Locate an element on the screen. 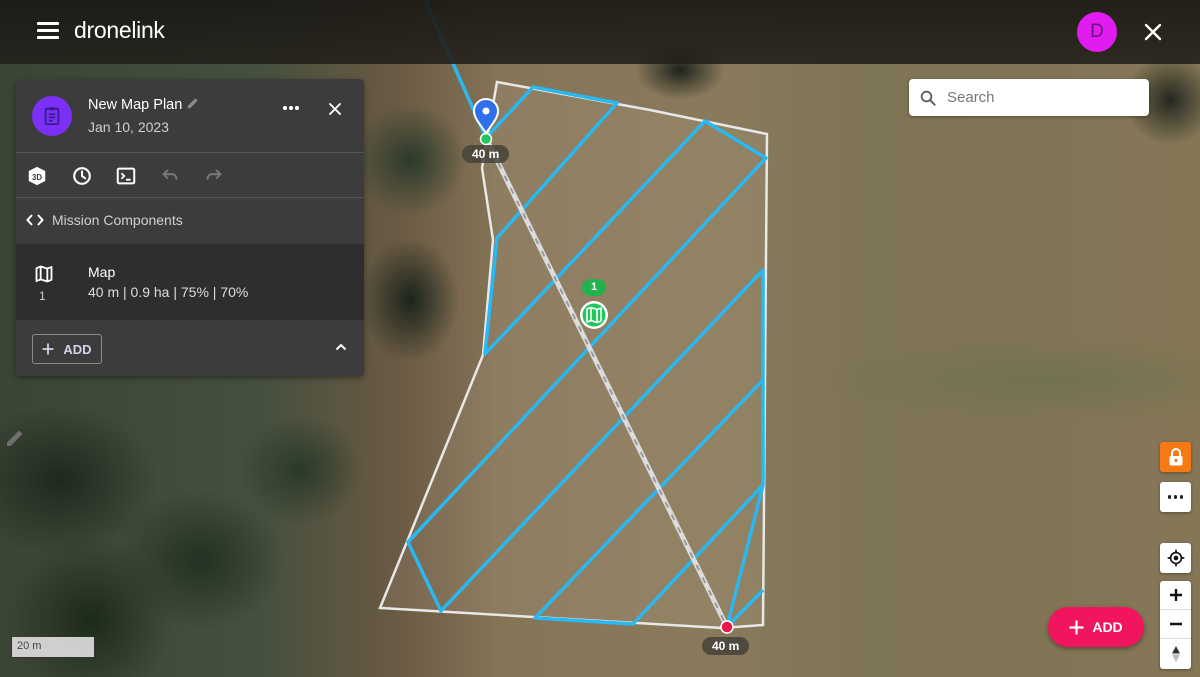 The image size is (1200, 677). terminal-icon is located at coordinates (126, 176).